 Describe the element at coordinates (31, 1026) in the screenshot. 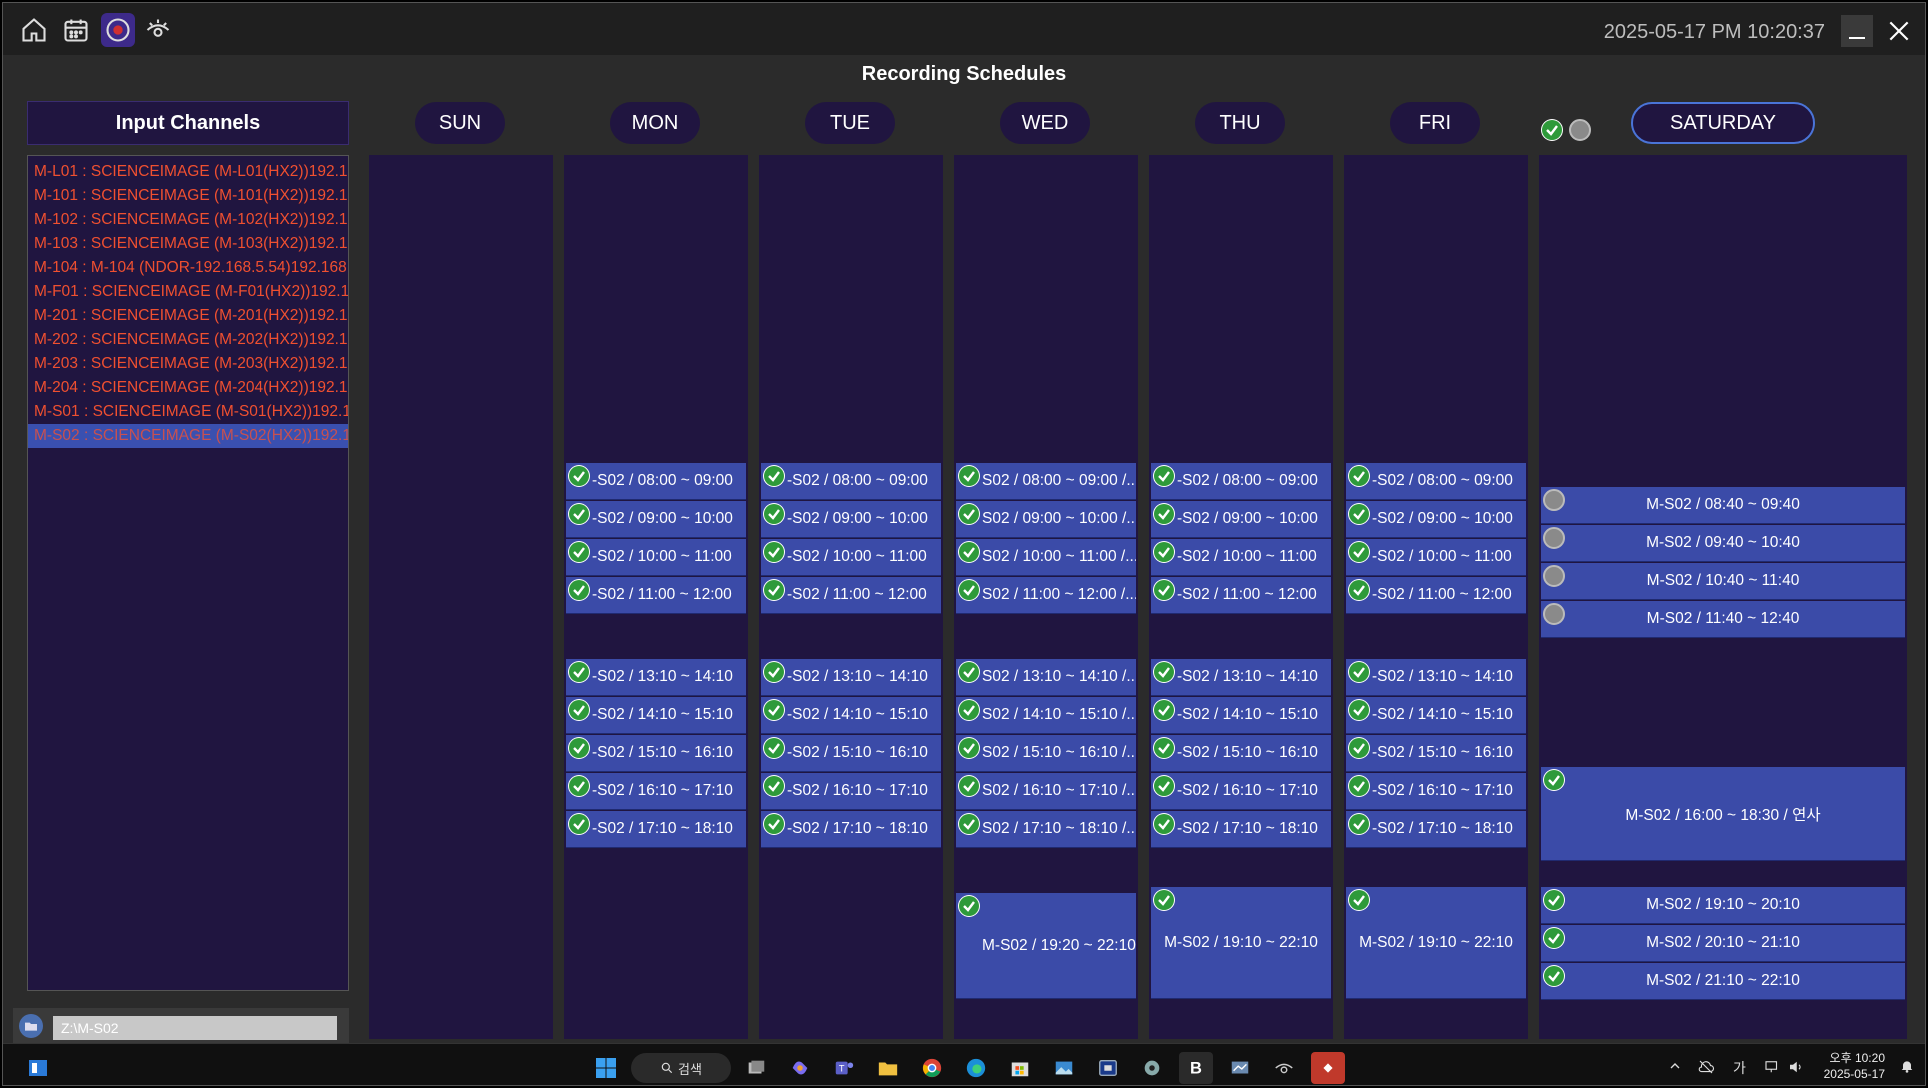

I see `folder-icon` at that location.